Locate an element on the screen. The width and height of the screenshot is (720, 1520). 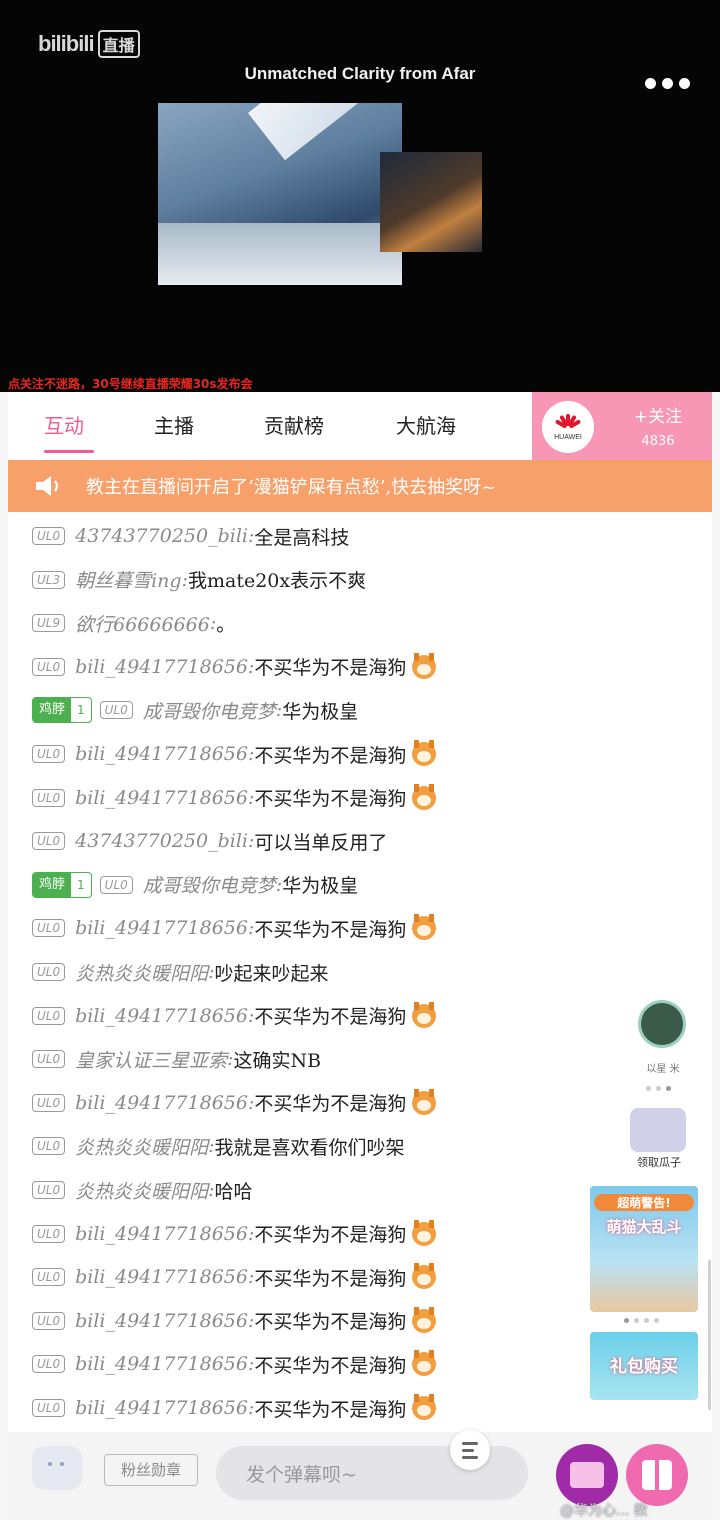
gift-pack-banner: 礼包购买 is located at coordinates (644, 1366).